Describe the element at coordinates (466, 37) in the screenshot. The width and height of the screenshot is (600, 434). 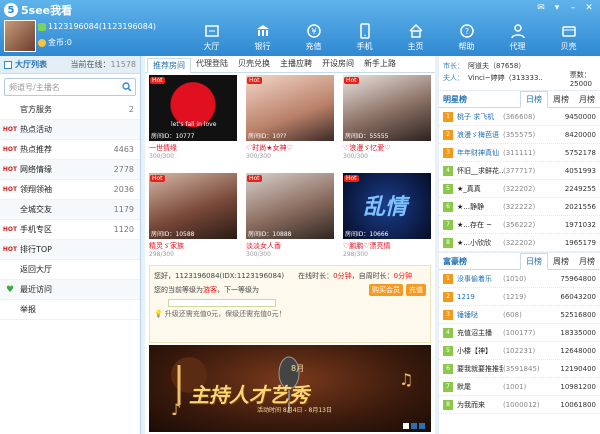
I see `nav-help: ? 帮助` at that location.